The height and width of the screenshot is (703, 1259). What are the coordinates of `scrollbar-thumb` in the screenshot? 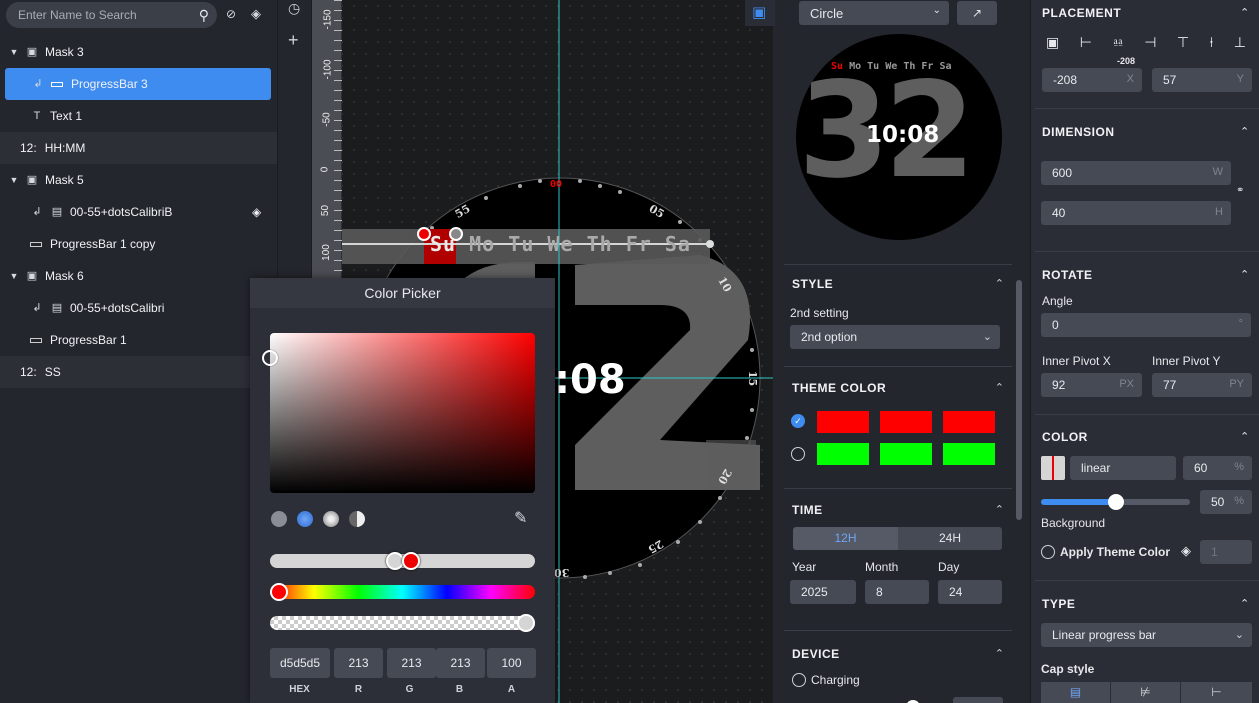 It's located at (1019, 400).